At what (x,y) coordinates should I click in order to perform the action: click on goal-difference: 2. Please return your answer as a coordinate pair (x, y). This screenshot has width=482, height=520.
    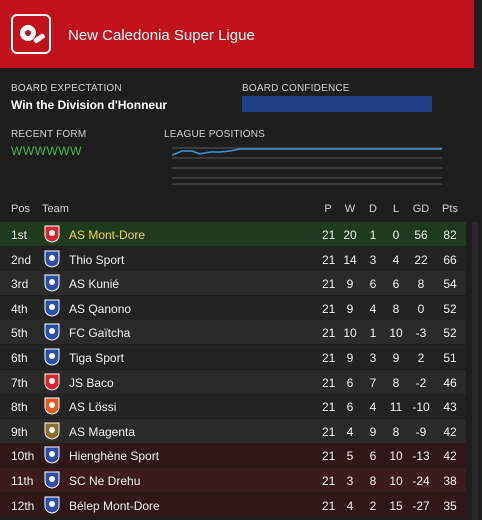
    Looking at the image, I should click on (421, 358).